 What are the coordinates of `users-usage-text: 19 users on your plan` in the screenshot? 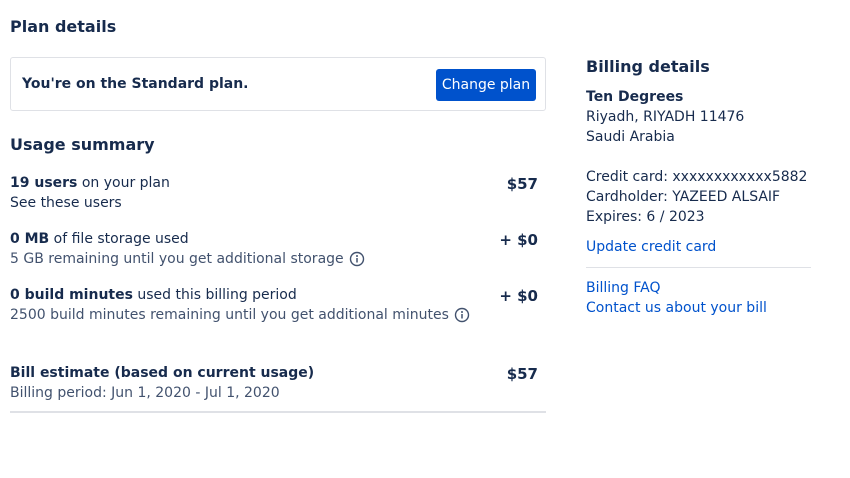 It's located at (278, 183).